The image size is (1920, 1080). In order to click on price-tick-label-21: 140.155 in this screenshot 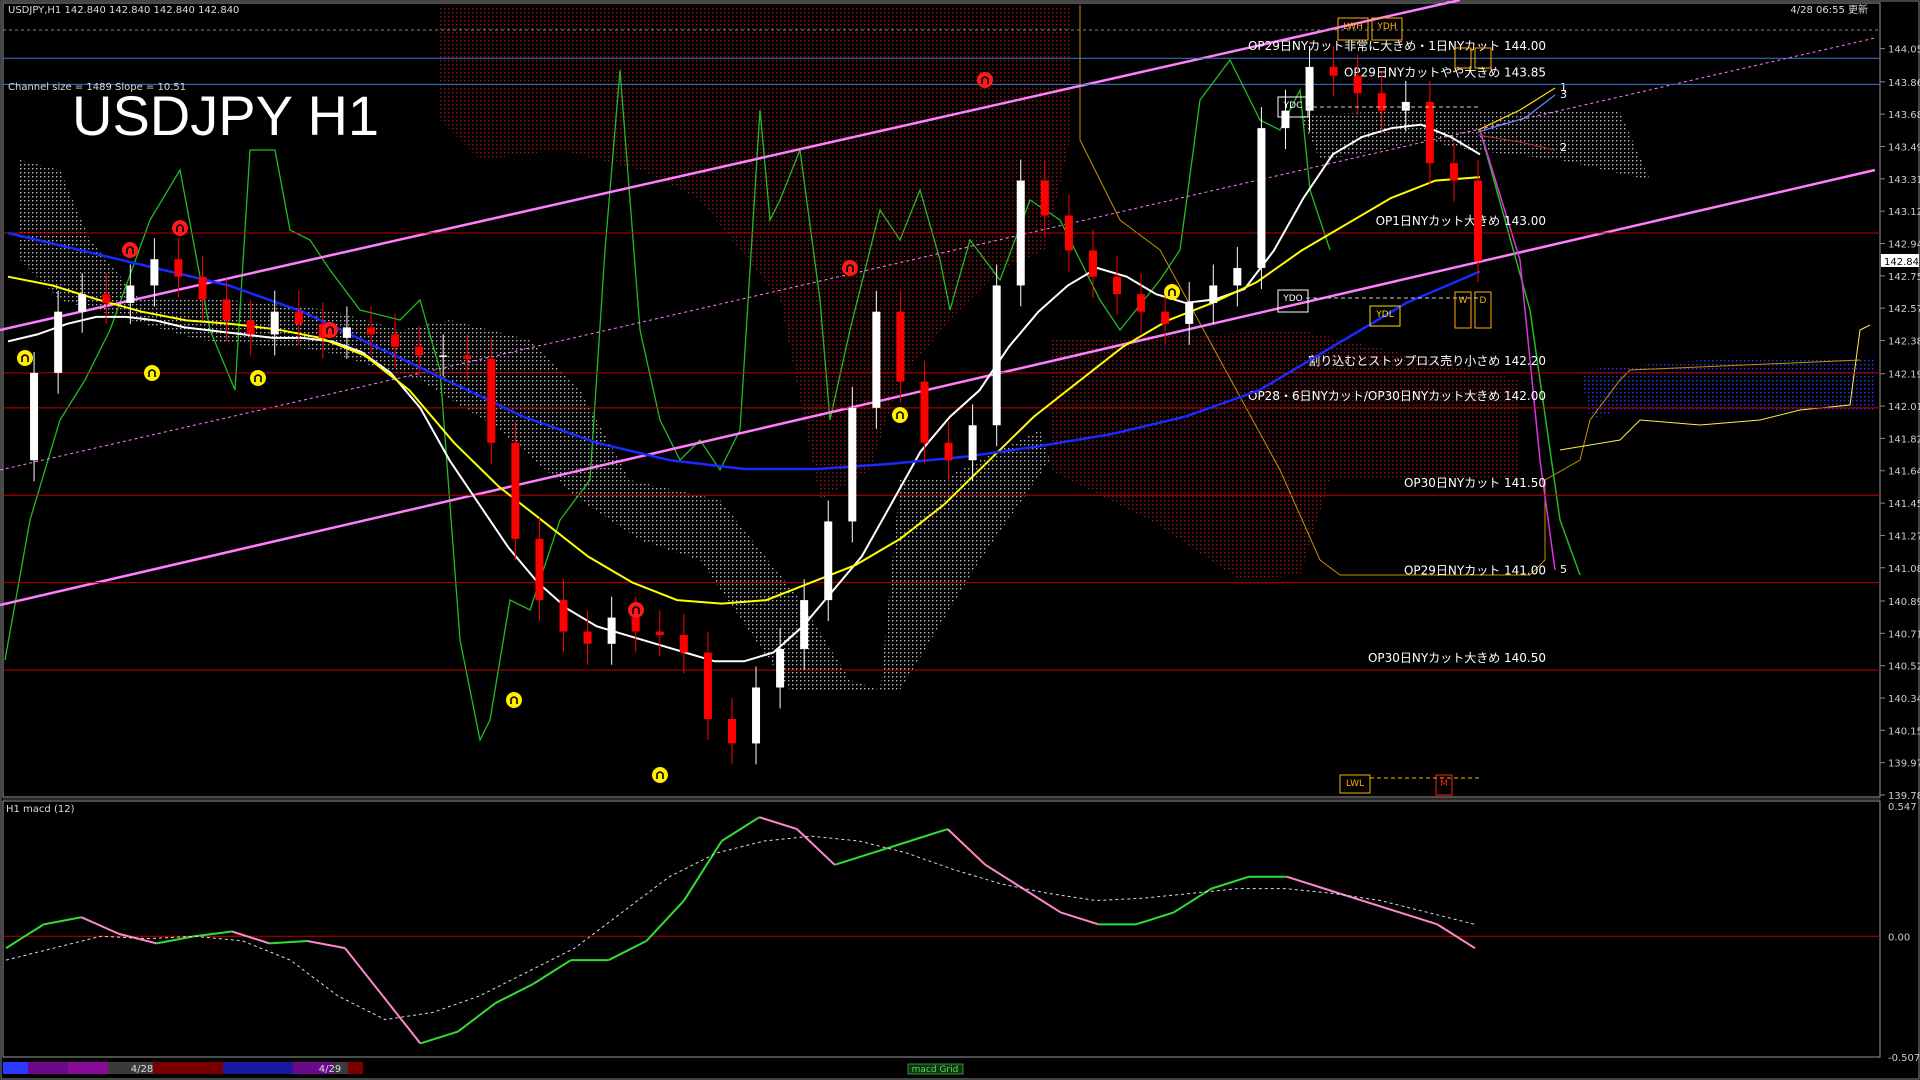, I will do `click(1904, 731)`.